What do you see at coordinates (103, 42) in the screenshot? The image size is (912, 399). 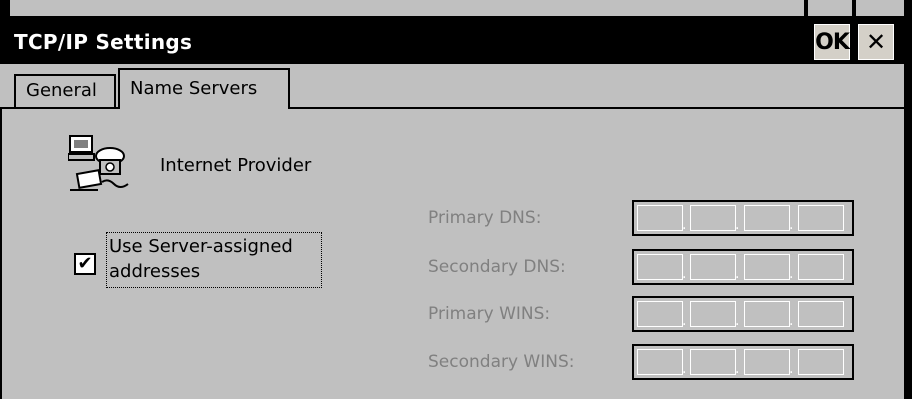 I see `window-title: TCP/IP Settings` at bounding box center [103, 42].